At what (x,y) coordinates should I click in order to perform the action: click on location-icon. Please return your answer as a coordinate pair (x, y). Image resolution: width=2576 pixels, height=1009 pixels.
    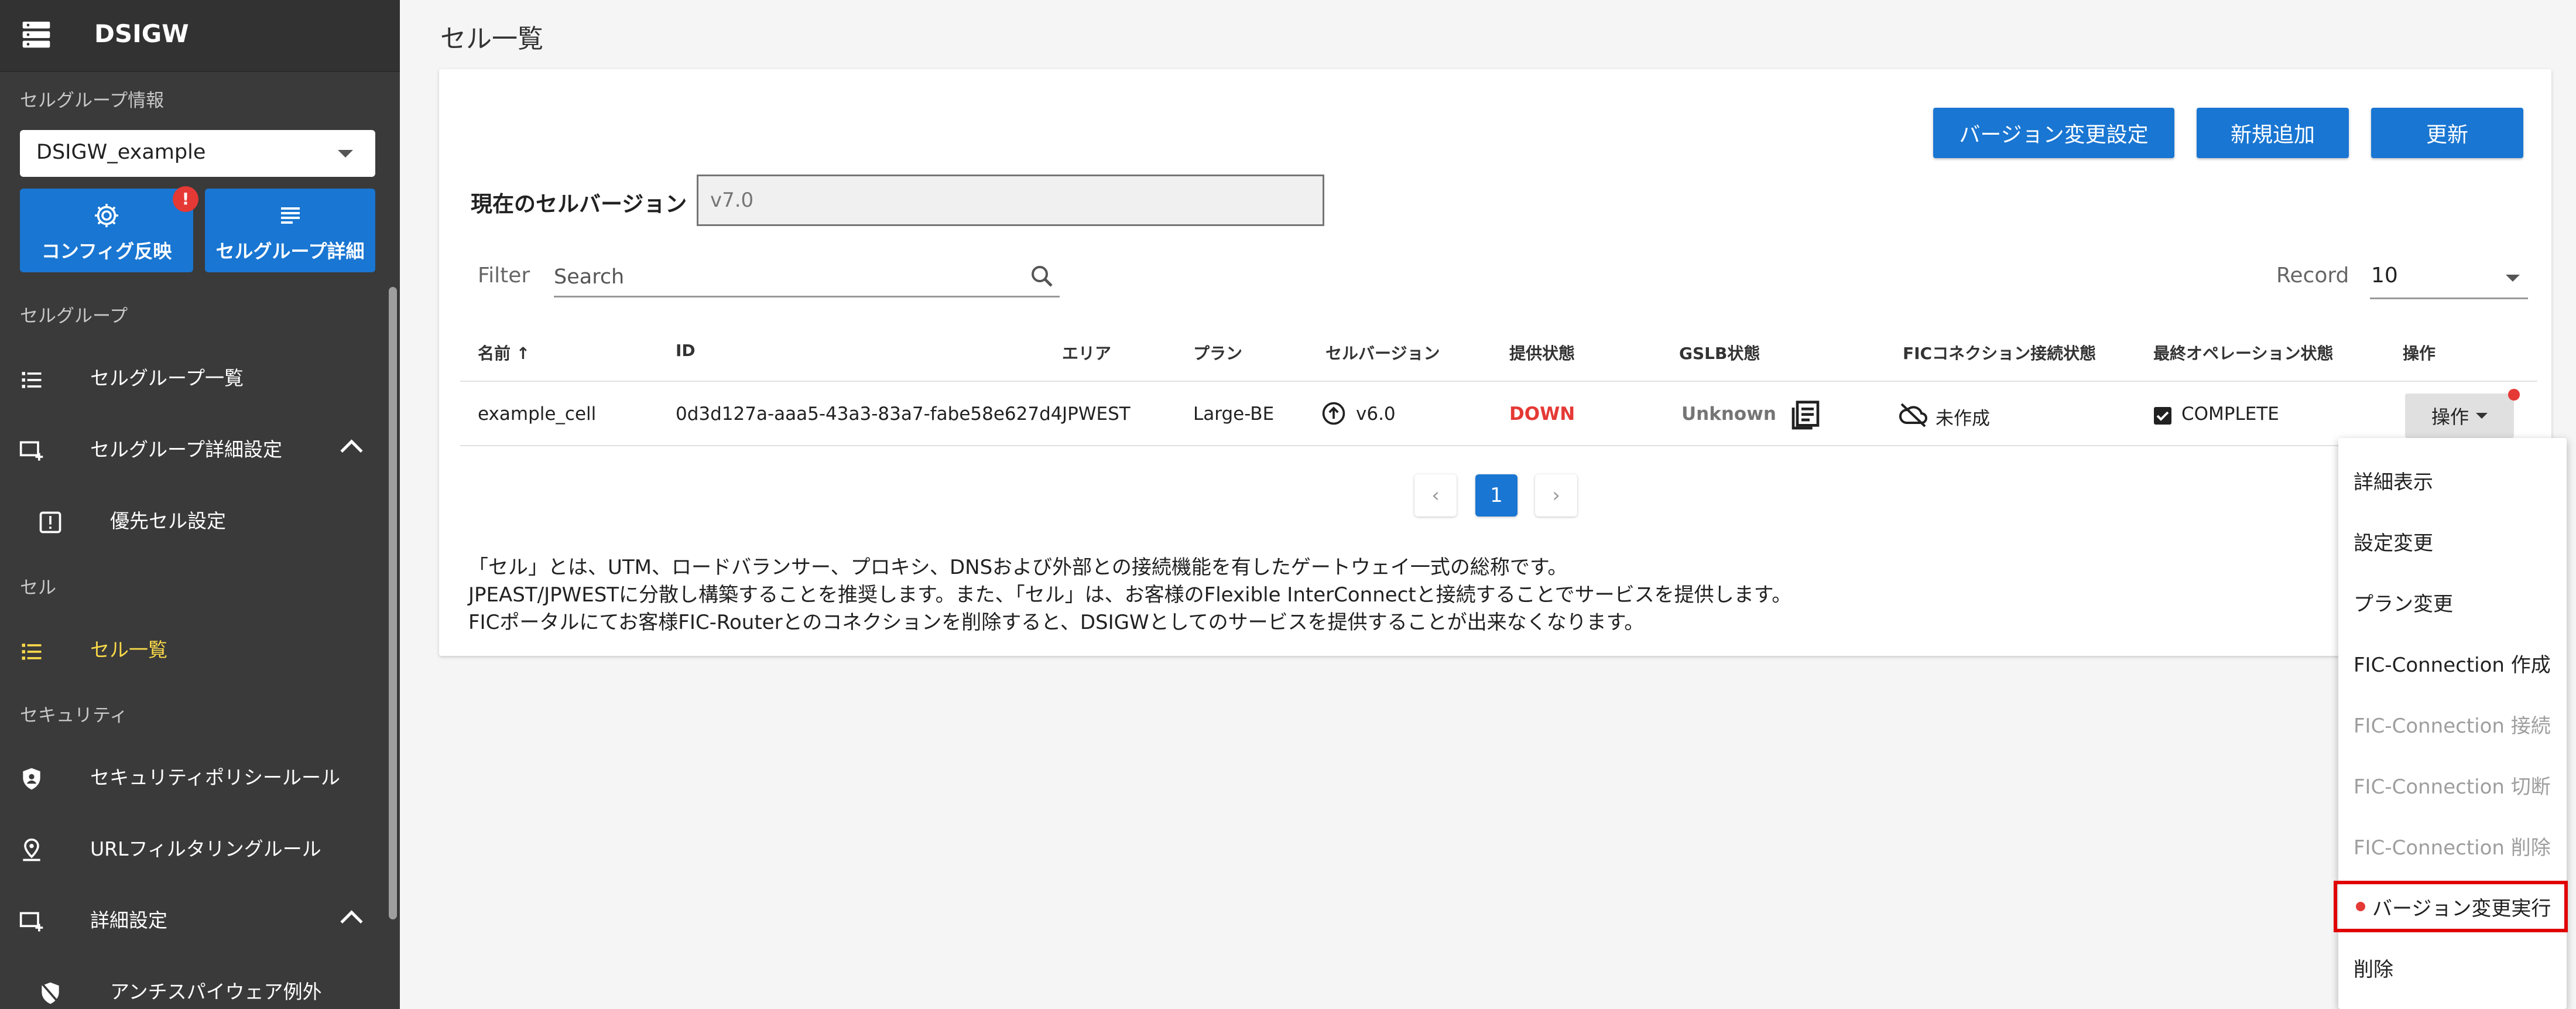
    Looking at the image, I should click on (31, 850).